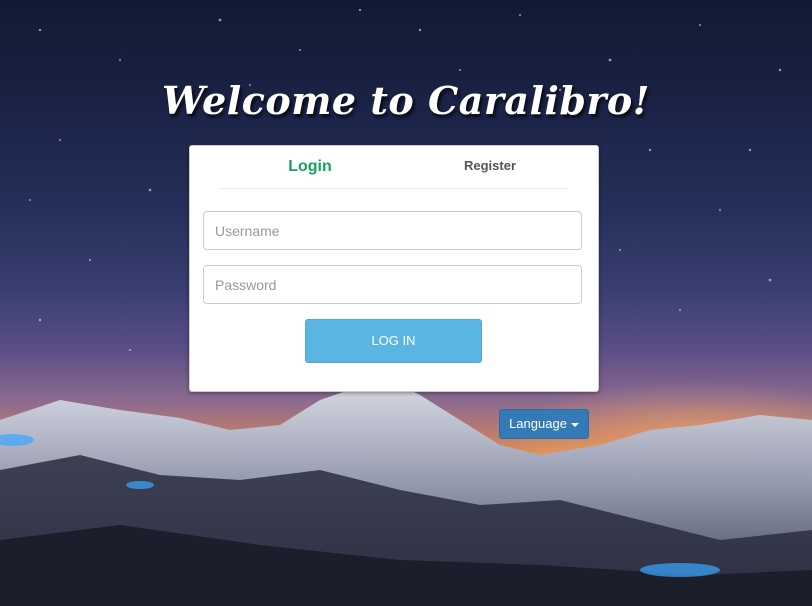 This screenshot has width=812, height=606. I want to click on page-title: Welcome to Caralibro!, so click(406, 100).